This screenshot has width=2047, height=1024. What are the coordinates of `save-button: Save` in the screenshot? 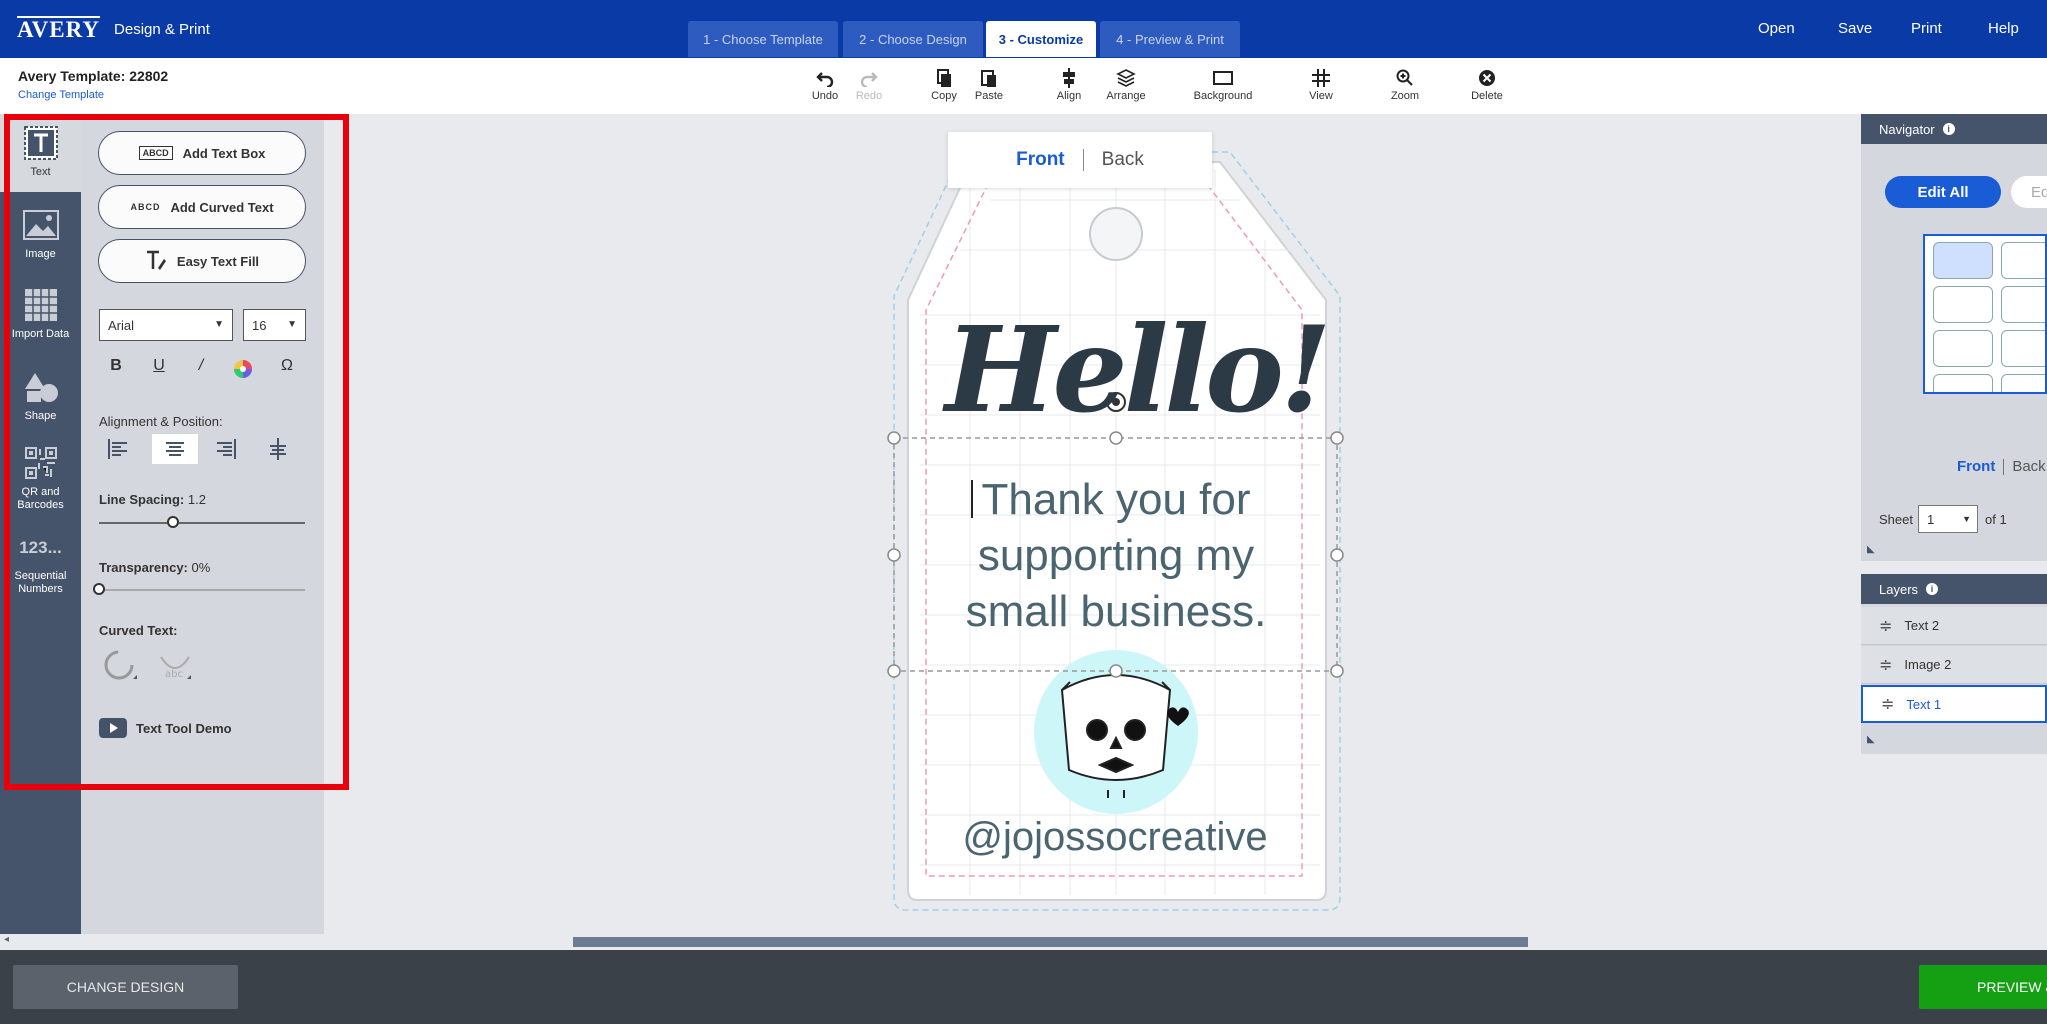 It's located at (1855, 28).